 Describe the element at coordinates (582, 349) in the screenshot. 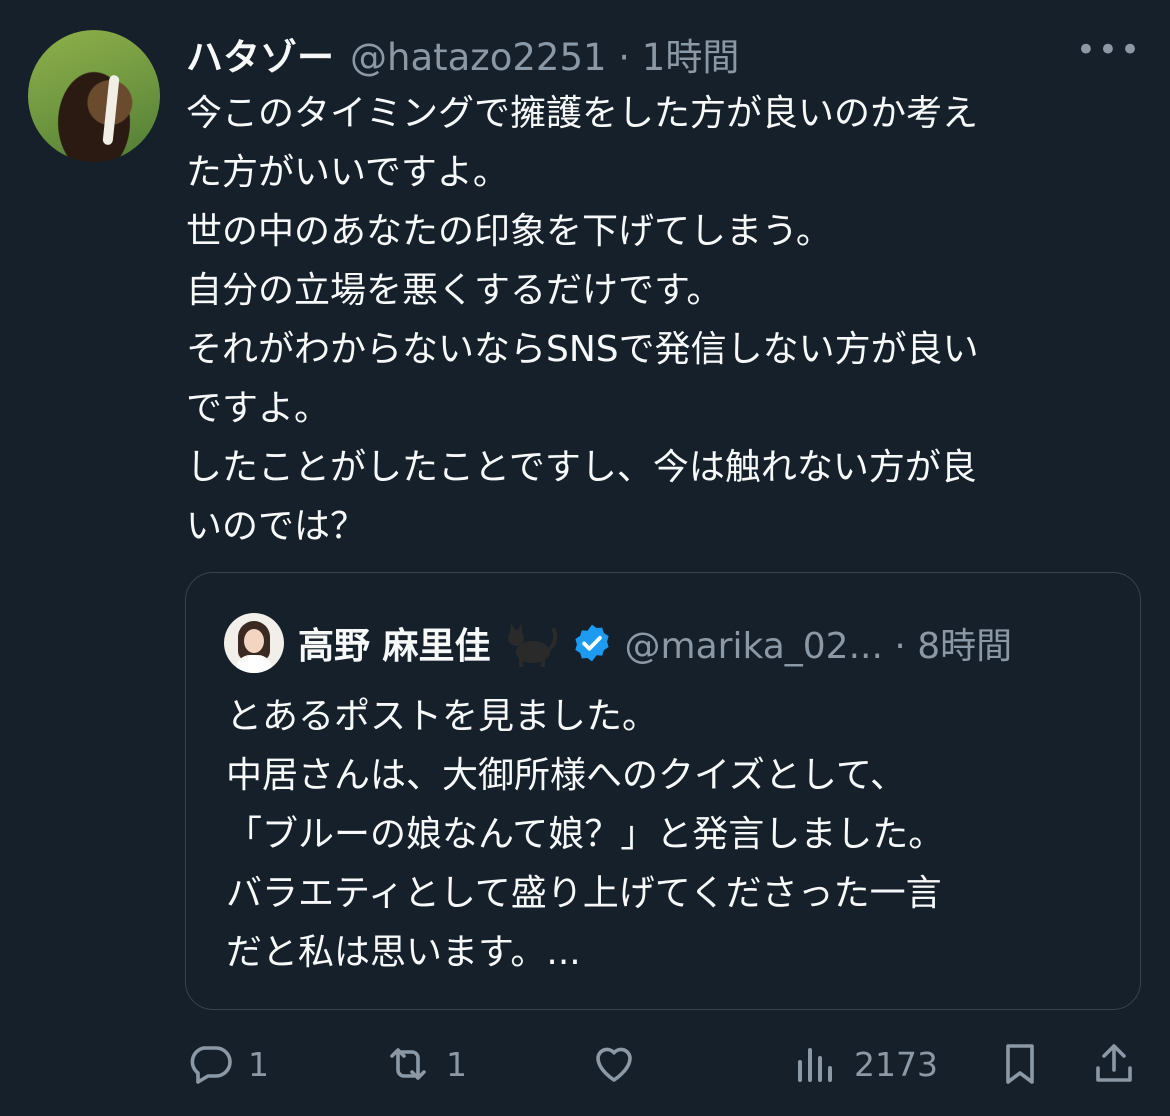

I see `tweet-line: それがわからないならSNSで発信しない方が良い` at that location.